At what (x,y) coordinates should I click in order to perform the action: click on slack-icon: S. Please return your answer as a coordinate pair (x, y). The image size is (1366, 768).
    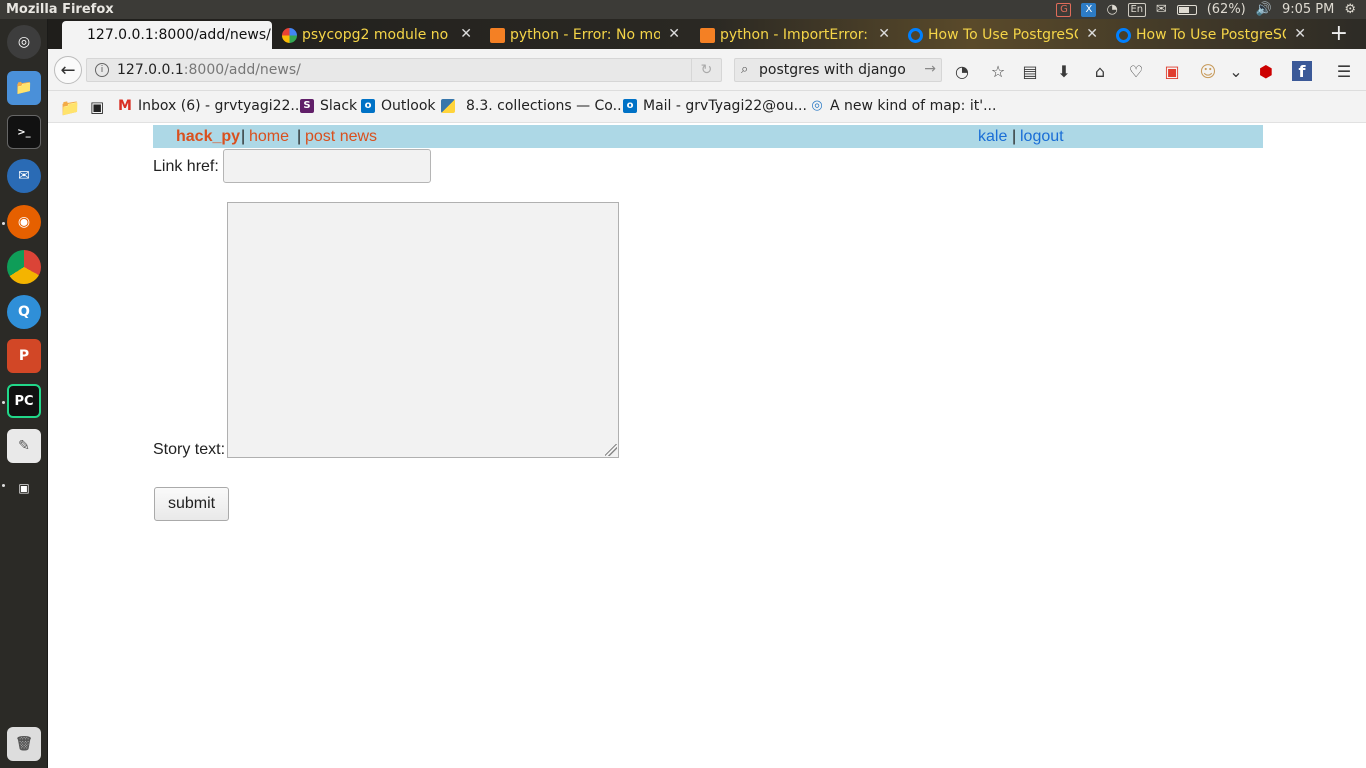
    Looking at the image, I should click on (307, 106).